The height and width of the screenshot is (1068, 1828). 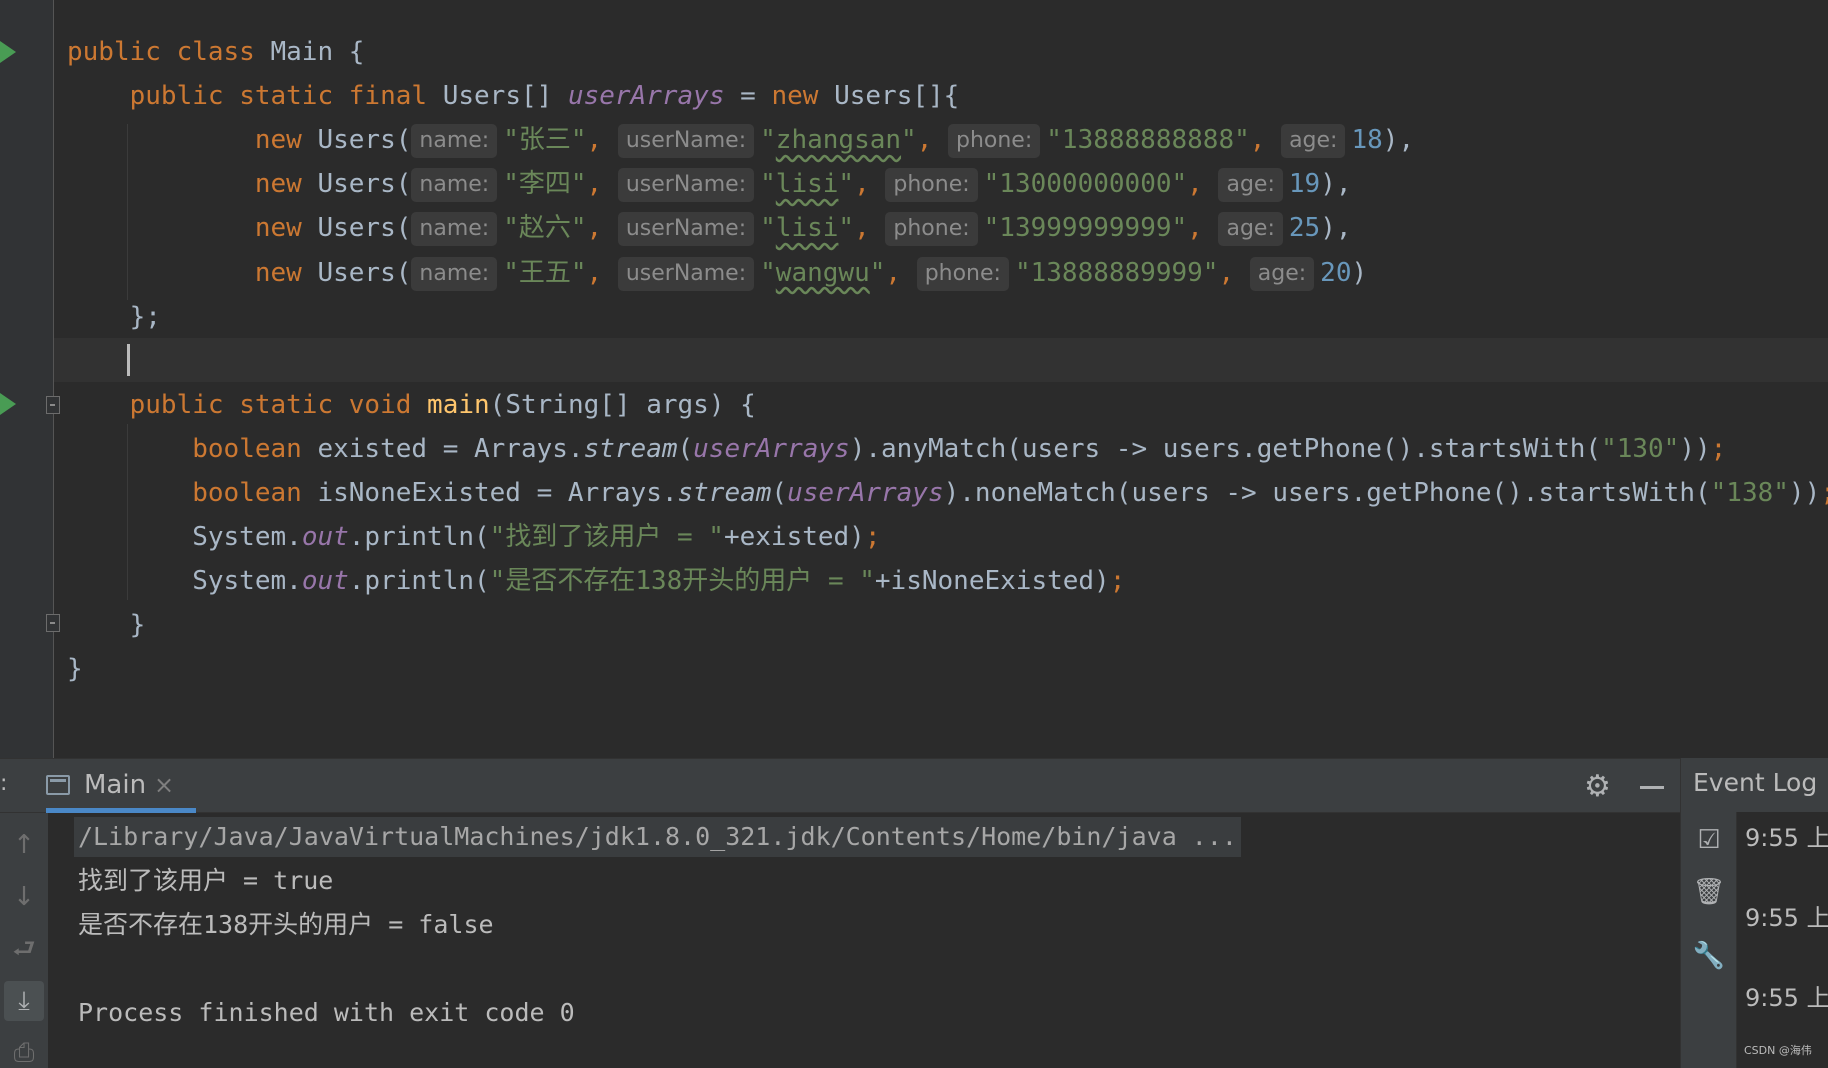 I want to click on code-line: };, so click(x=114, y=317).